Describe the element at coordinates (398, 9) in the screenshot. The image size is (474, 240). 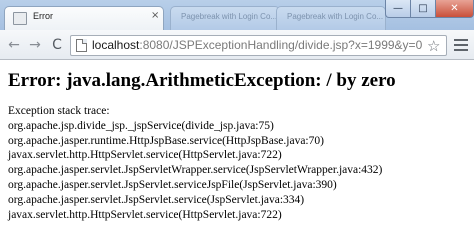
I see `minimize-button: —` at that location.